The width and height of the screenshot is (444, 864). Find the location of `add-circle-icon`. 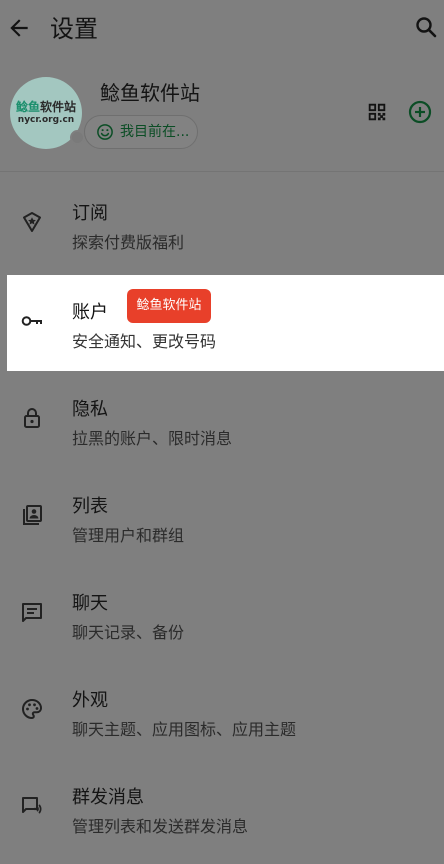

add-circle-icon is located at coordinates (420, 112).